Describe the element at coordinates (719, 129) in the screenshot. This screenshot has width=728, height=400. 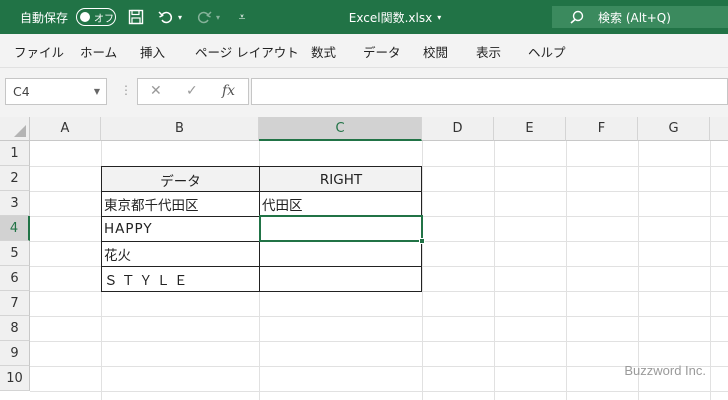
I see `column-header-h` at that location.